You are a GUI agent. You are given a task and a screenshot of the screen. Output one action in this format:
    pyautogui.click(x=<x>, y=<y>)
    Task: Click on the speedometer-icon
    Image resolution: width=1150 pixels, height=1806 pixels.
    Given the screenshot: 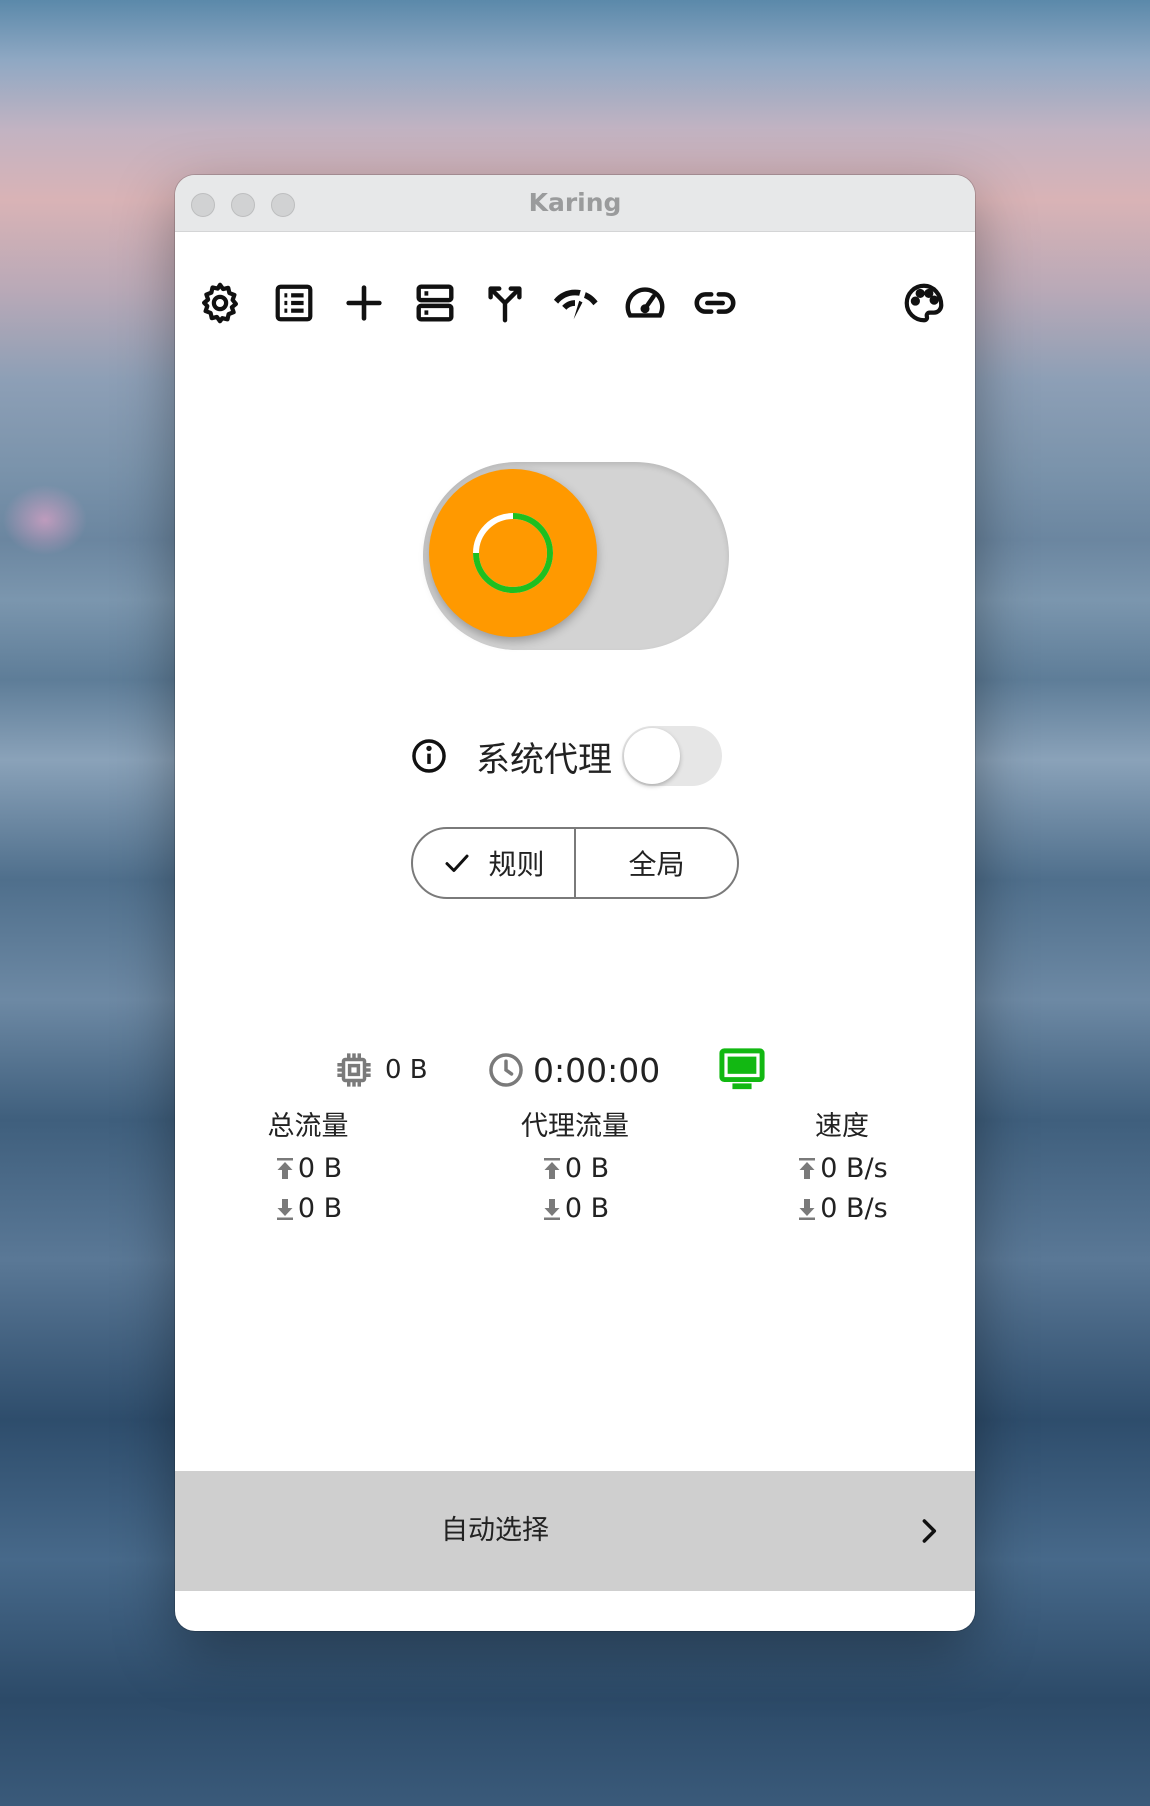 What is the action you would take?
    pyautogui.click(x=645, y=303)
    